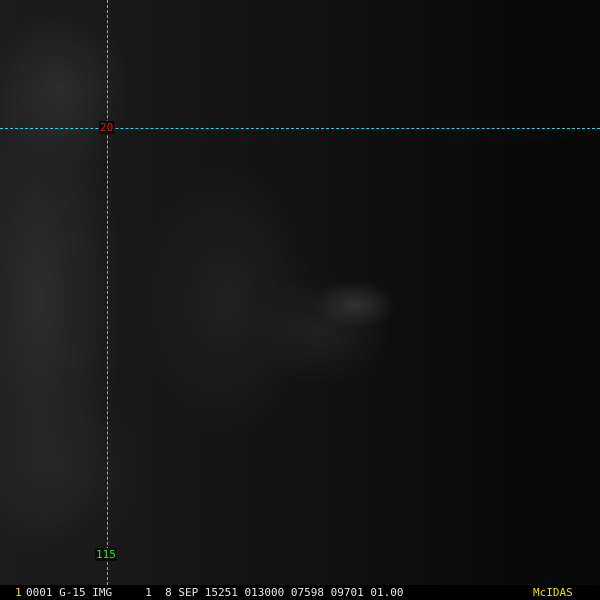 The width and height of the screenshot is (600, 600). I want to click on brand-label: McIDAS, so click(553, 592).